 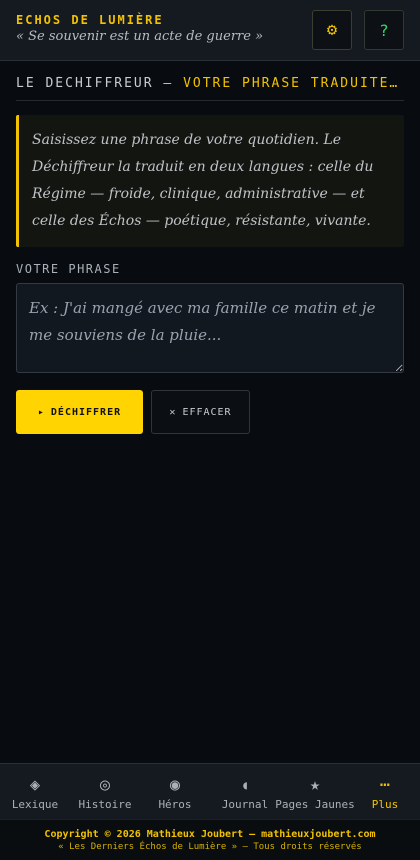 I want to click on decipher-button: ▸ DÉCHIFFRER, so click(x=79, y=412).